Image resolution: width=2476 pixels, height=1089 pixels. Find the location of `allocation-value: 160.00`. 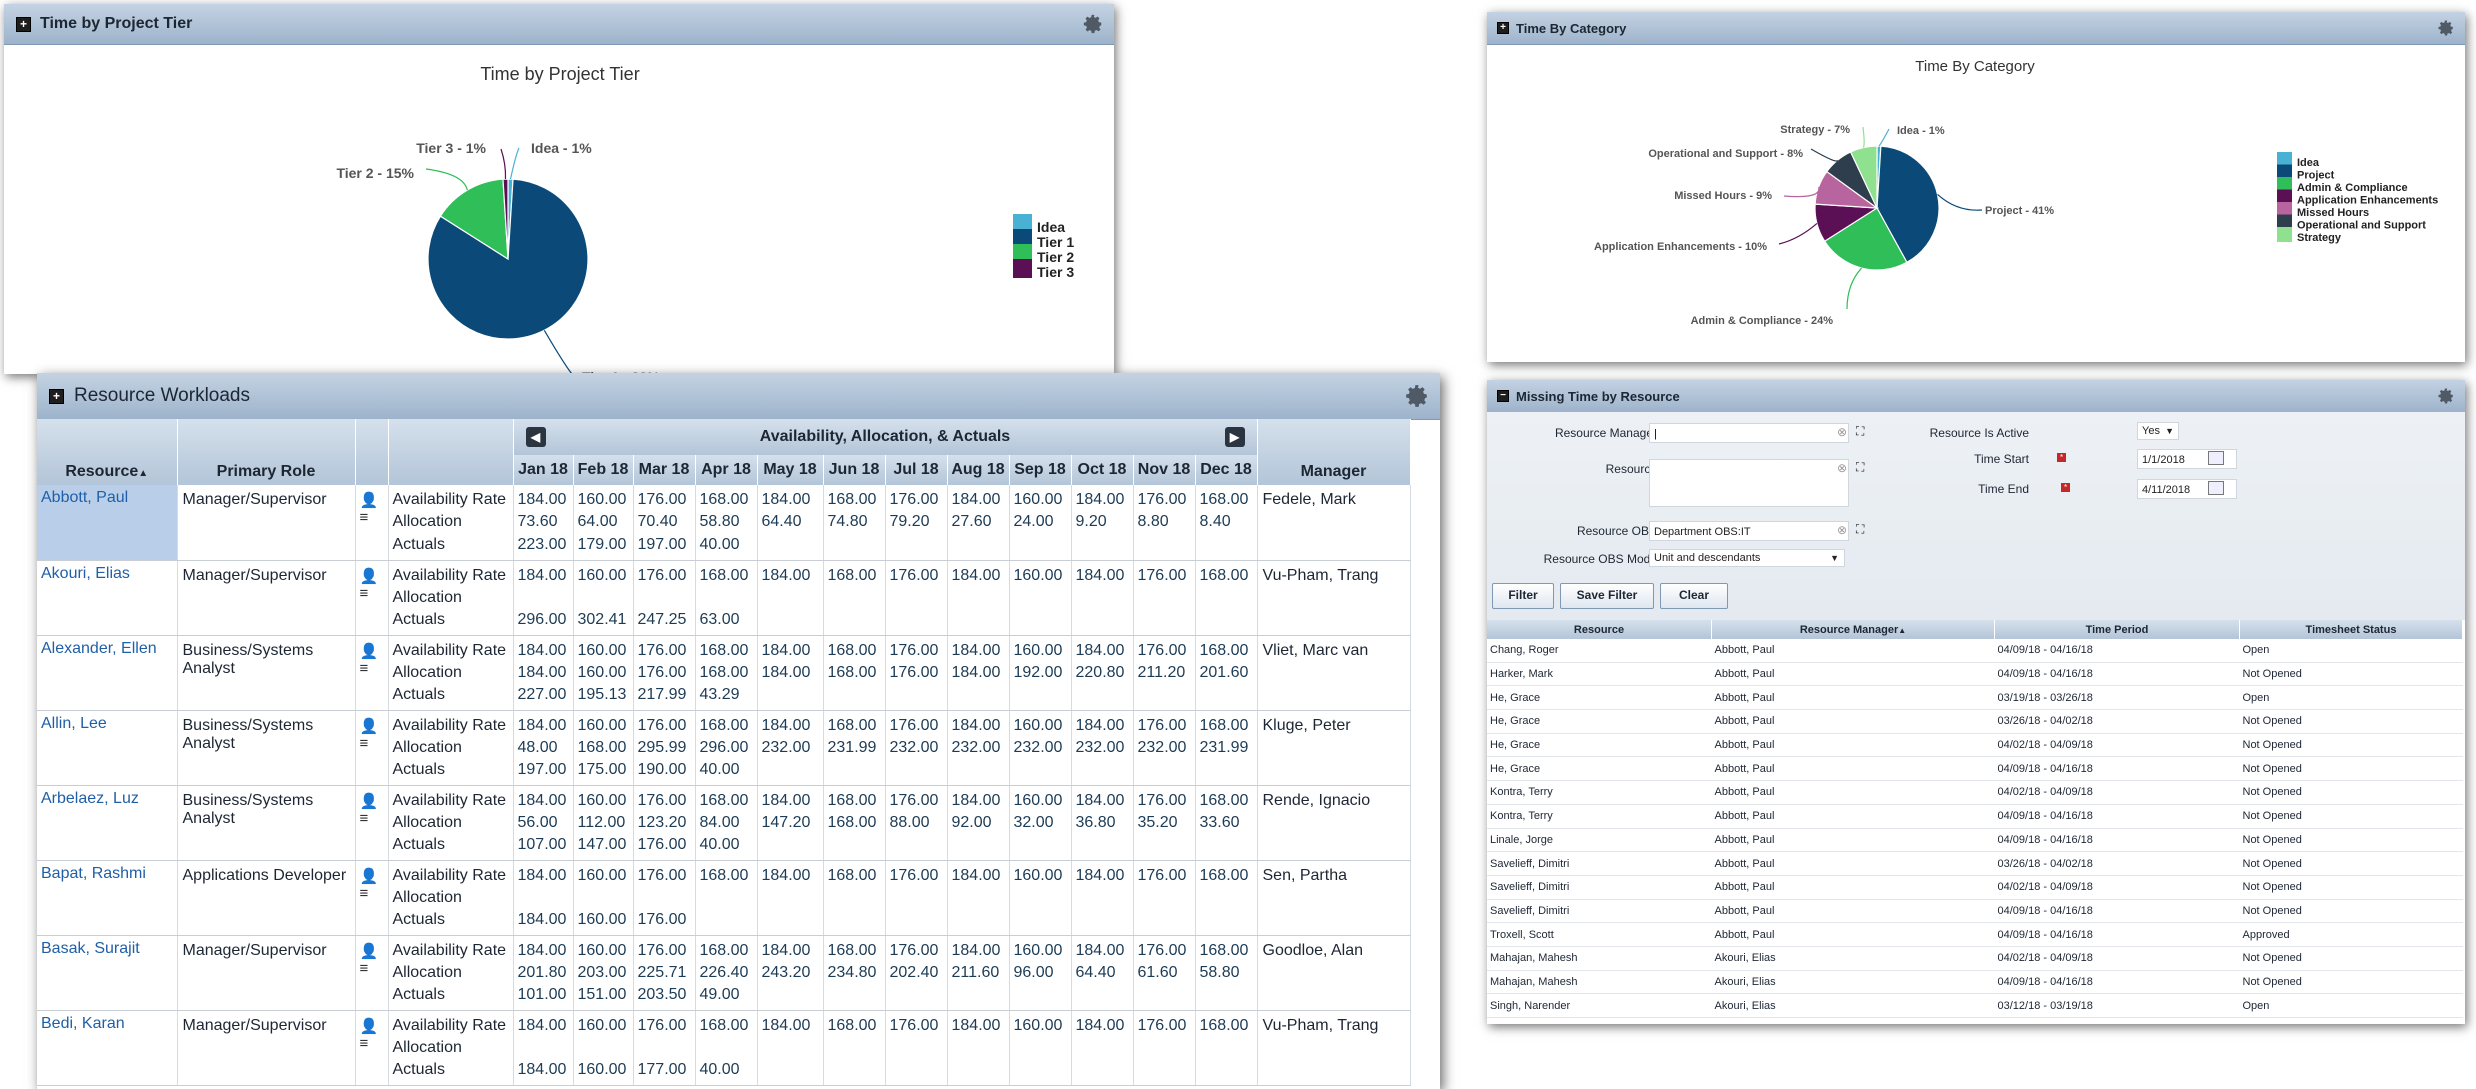

allocation-value: 160.00 is located at coordinates (602, 672).